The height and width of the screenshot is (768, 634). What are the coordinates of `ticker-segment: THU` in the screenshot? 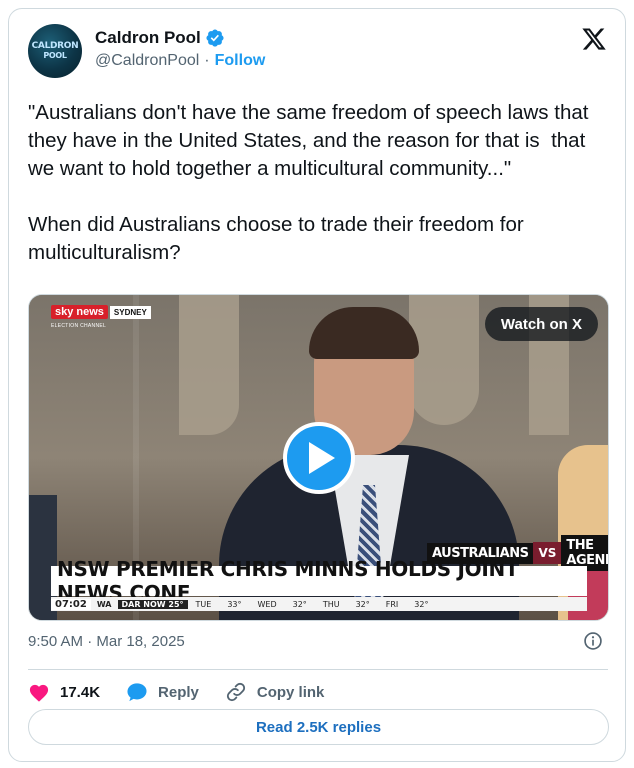 It's located at (331, 604).